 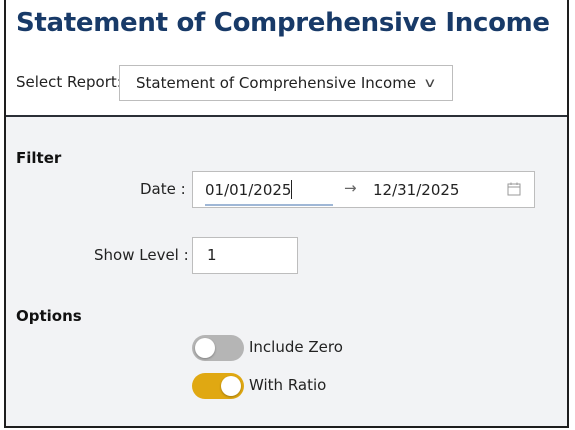 I want to click on date-label: Date :, so click(x=163, y=189).